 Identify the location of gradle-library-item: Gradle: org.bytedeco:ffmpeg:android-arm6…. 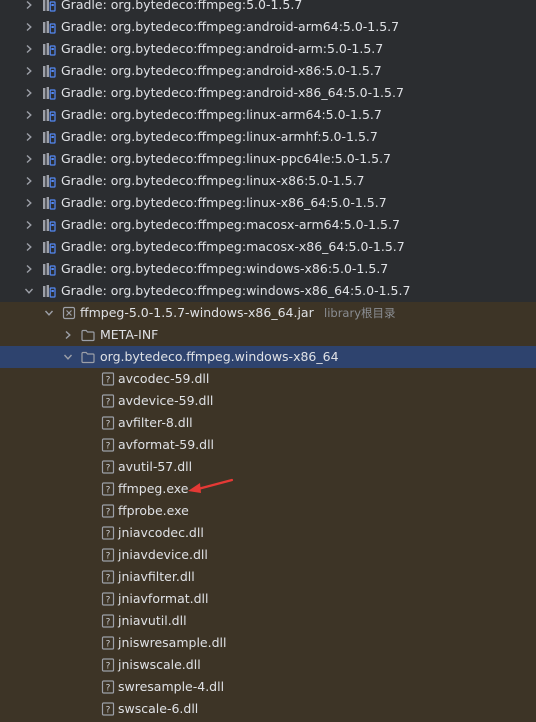
(268, 27).